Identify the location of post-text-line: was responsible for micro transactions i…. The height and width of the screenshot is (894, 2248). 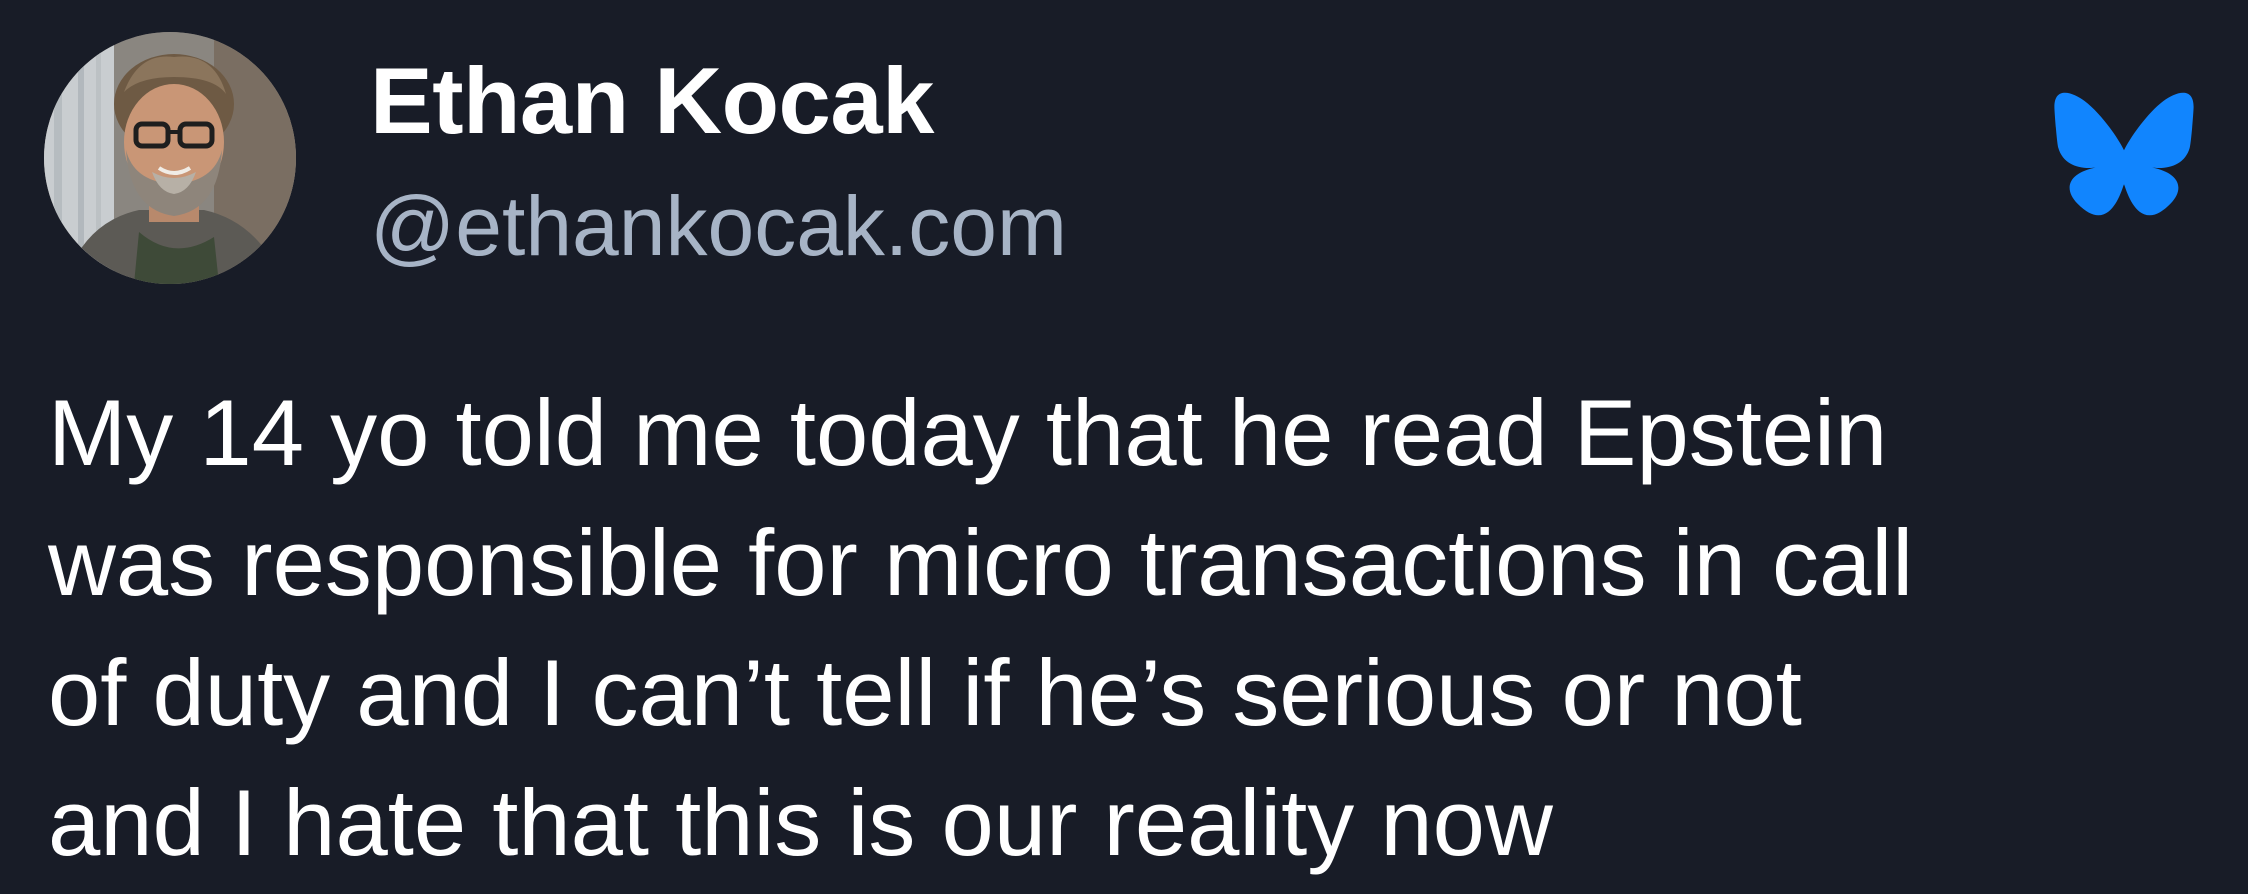
(981, 562).